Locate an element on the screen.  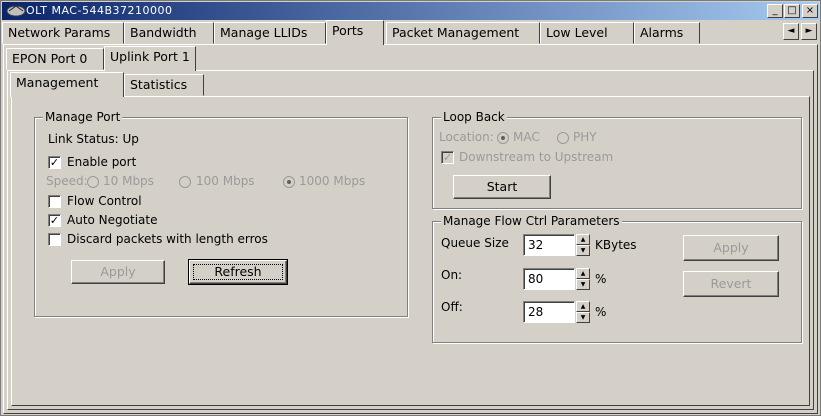
apply-button: Apply is located at coordinates (118, 272).